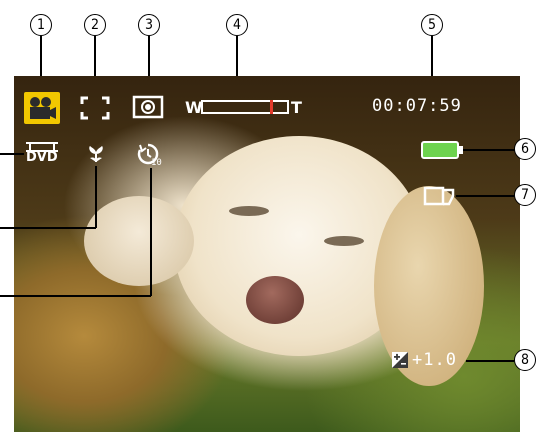 The height and width of the screenshot is (434, 538). Describe the element at coordinates (237, 25) in the screenshot. I see `callout-4: 4` at that location.